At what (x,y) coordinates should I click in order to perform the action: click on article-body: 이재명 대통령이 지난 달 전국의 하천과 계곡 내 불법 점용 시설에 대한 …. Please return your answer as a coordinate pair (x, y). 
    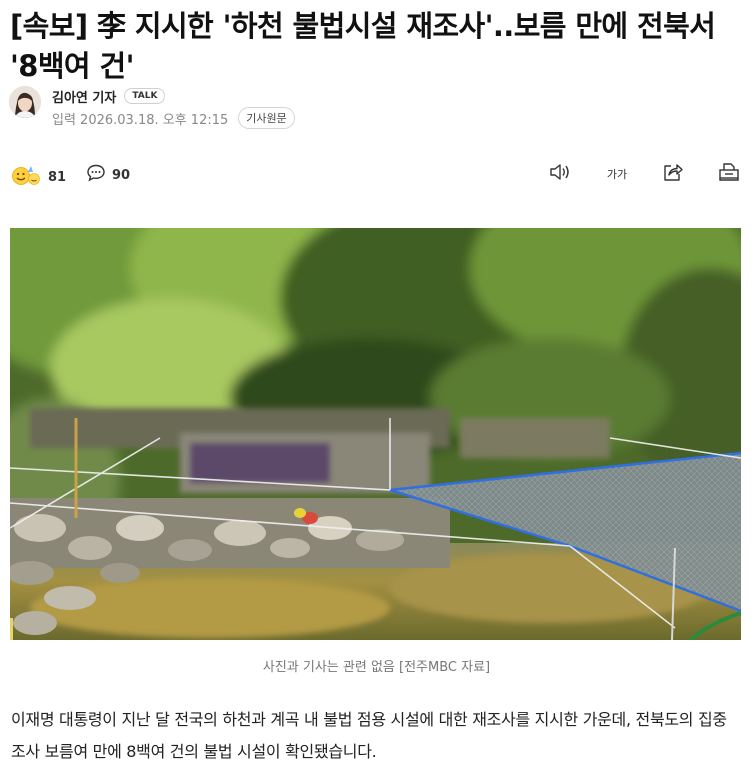
    Looking at the image, I should click on (369, 735).